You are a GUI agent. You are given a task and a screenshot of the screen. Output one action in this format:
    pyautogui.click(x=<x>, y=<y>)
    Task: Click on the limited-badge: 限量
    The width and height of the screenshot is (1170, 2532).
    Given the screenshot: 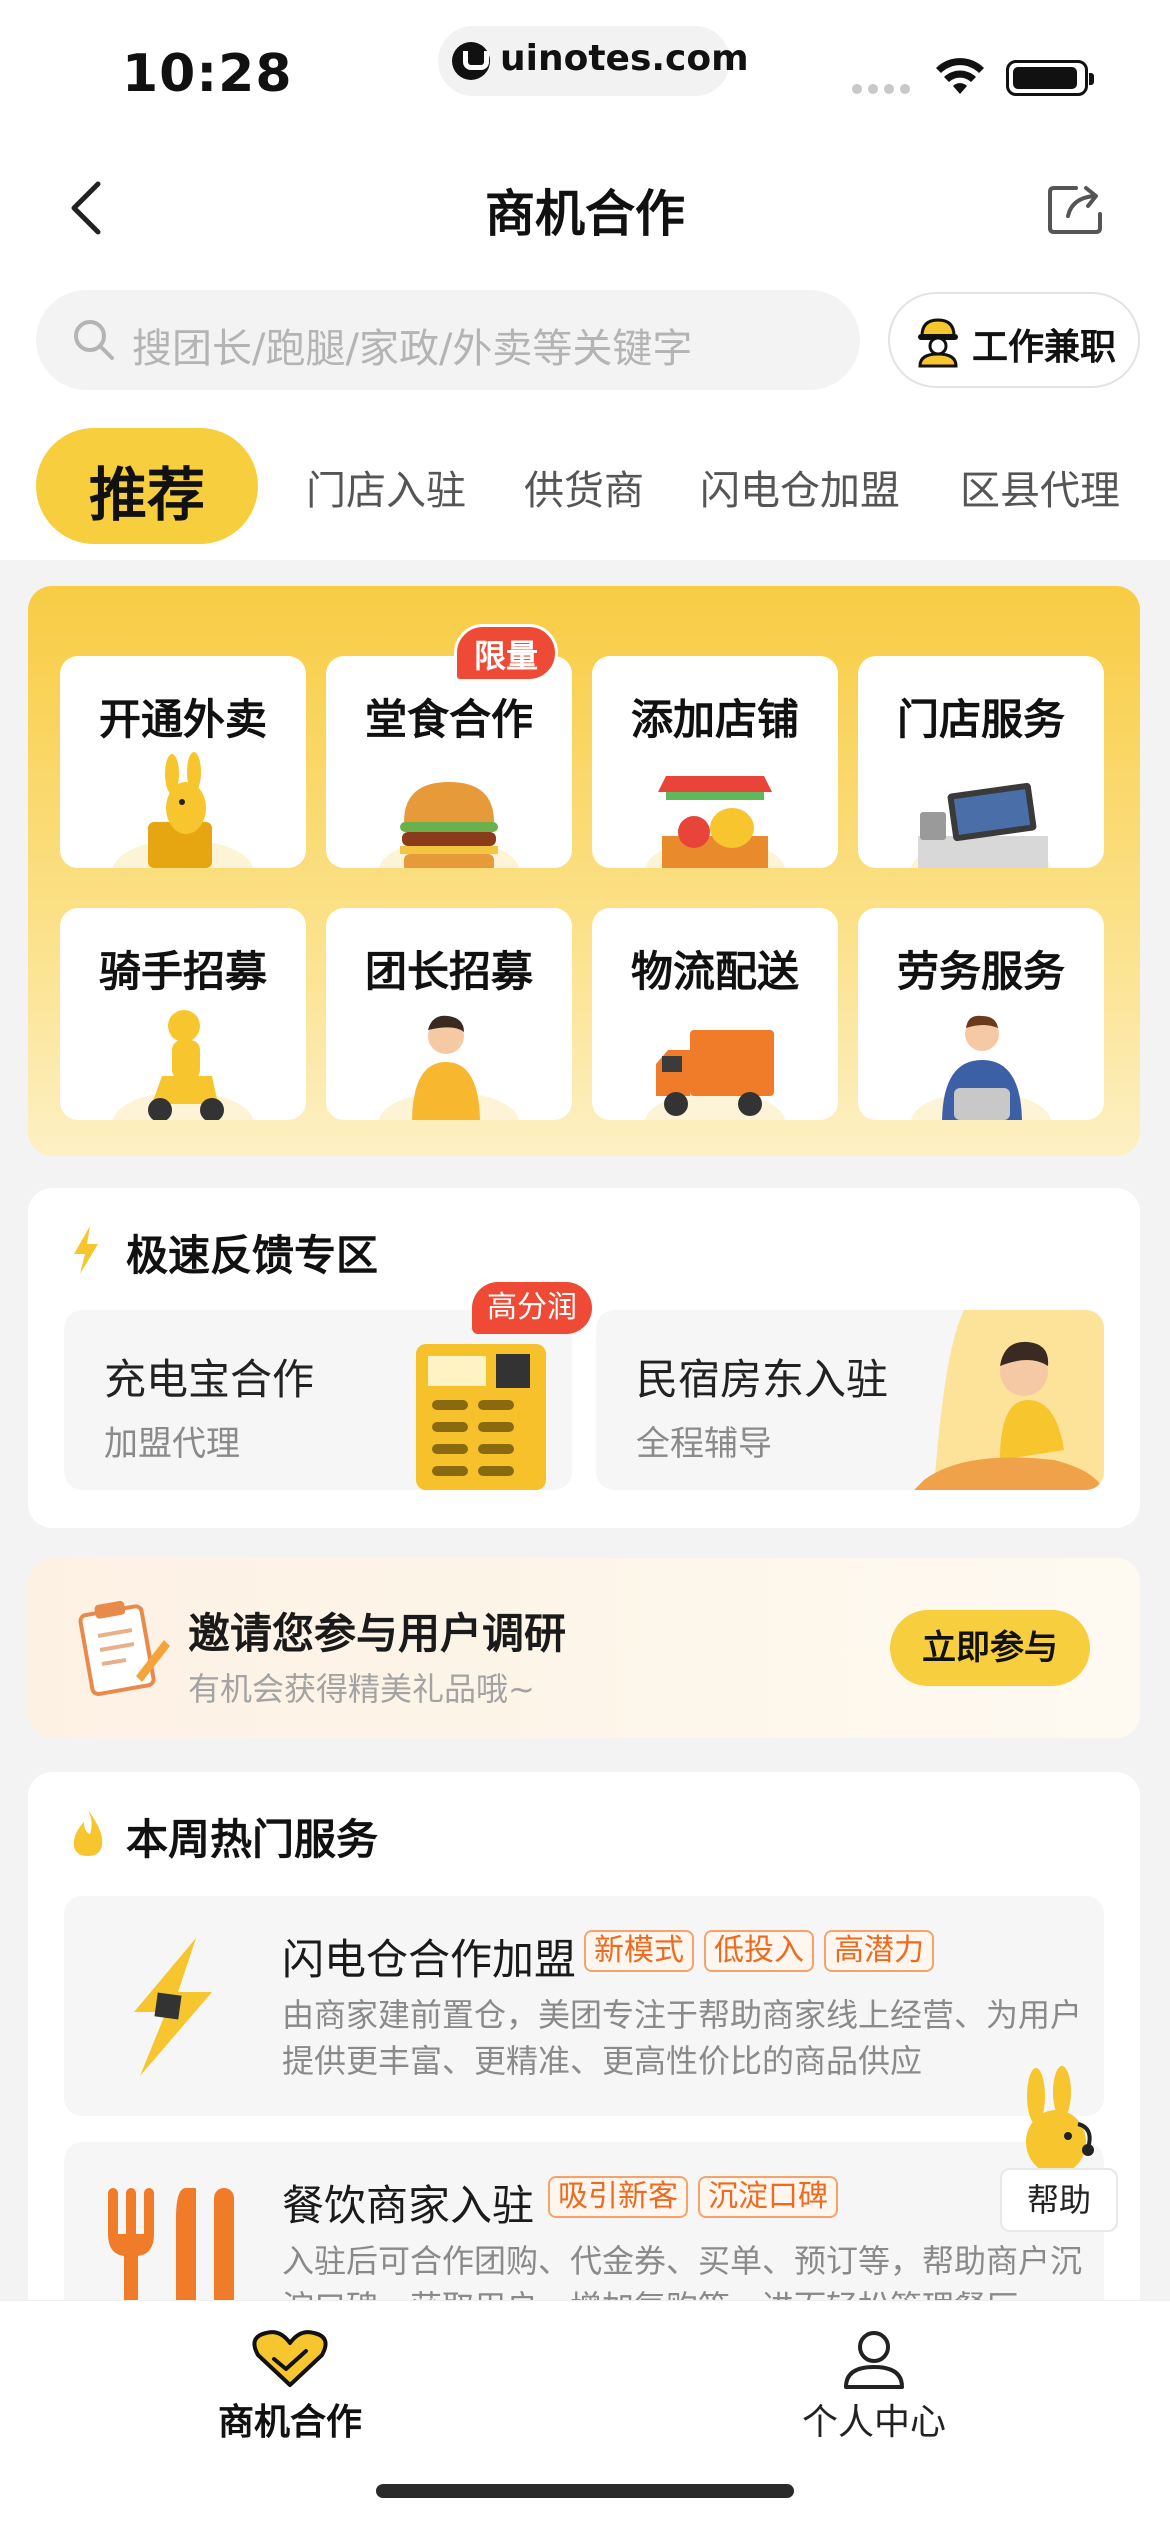 What is the action you would take?
    pyautogui.click(x=506, y=653)
    